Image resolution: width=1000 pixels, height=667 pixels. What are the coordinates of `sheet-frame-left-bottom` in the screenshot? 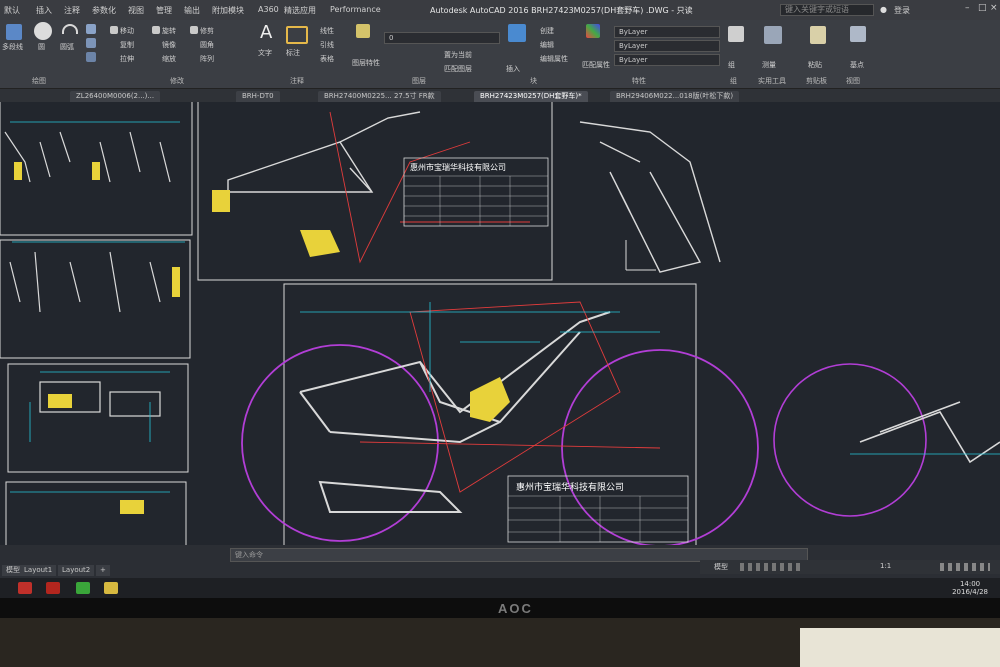 It's located at (98, 418).